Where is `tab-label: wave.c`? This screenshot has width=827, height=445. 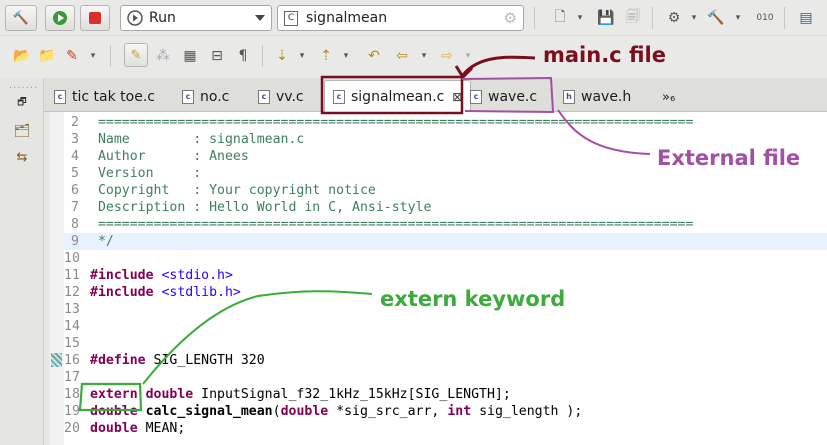 tab-label: wave.c is located at coordinates (513, 97).